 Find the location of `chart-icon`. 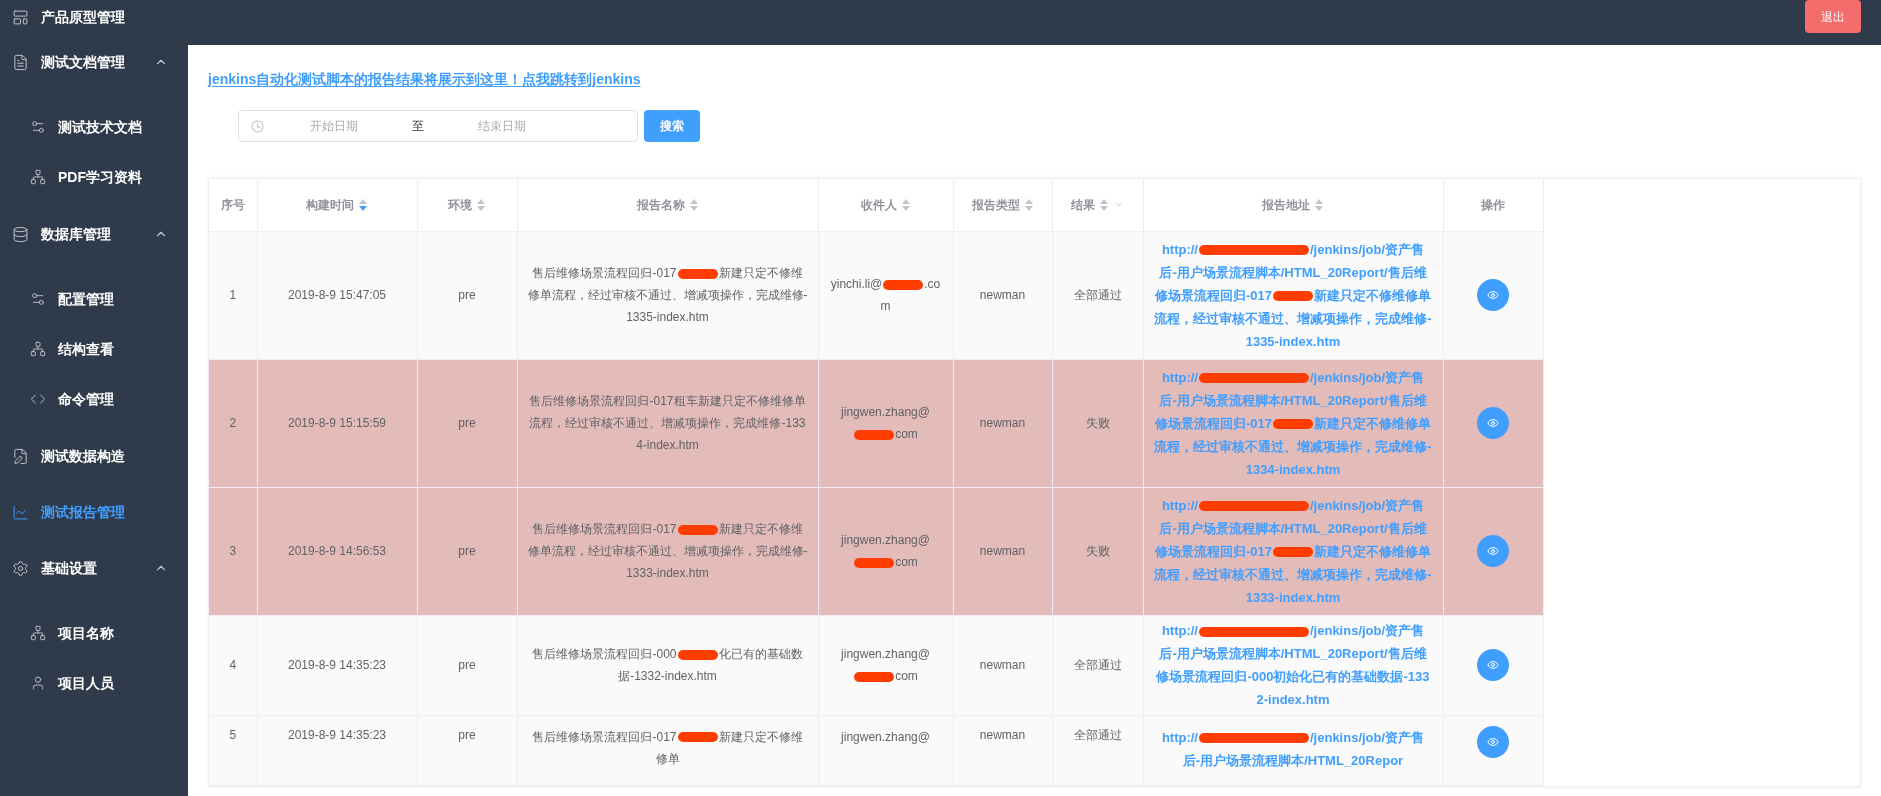

chart-icon is located at coordinates (20, 512).